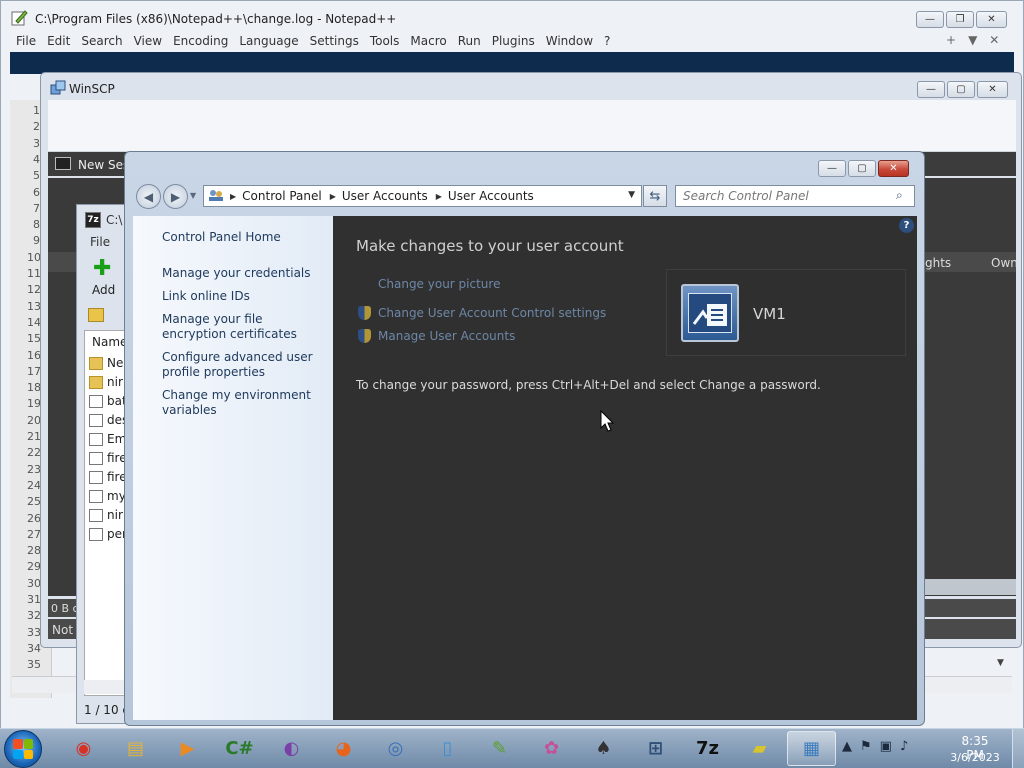 The image size is (1024, 768). I want to click on list-item-label: Ne, so click(115, 363).